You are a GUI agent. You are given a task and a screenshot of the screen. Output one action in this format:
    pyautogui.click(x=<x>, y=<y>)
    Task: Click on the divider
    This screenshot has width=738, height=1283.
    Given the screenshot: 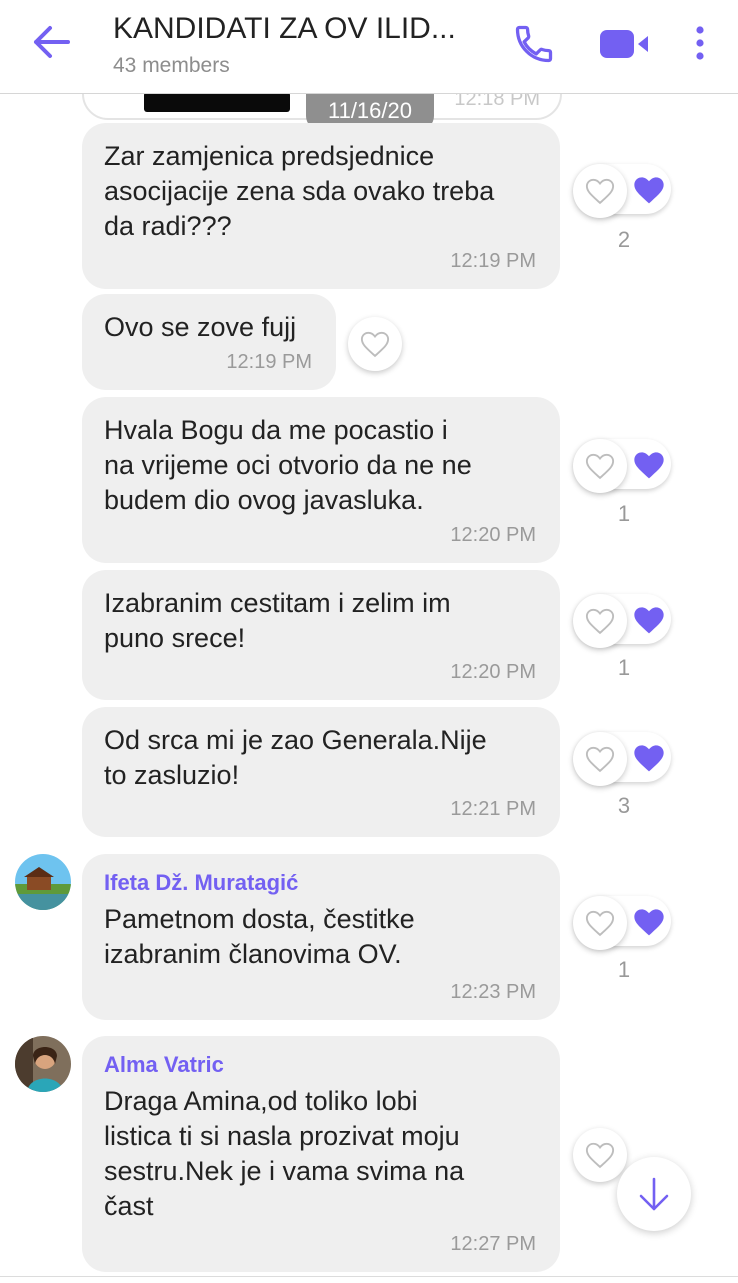 What is the action you would take?
    pyautogui.click(x=369, y=1276)
    